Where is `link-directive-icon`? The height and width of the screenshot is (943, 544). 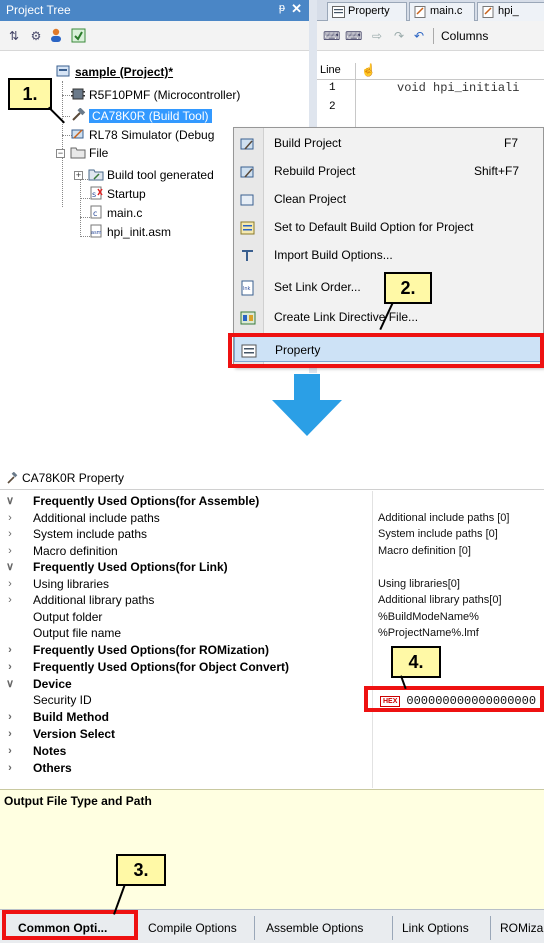 link-directive-icon is located at coordinates (248, 317).